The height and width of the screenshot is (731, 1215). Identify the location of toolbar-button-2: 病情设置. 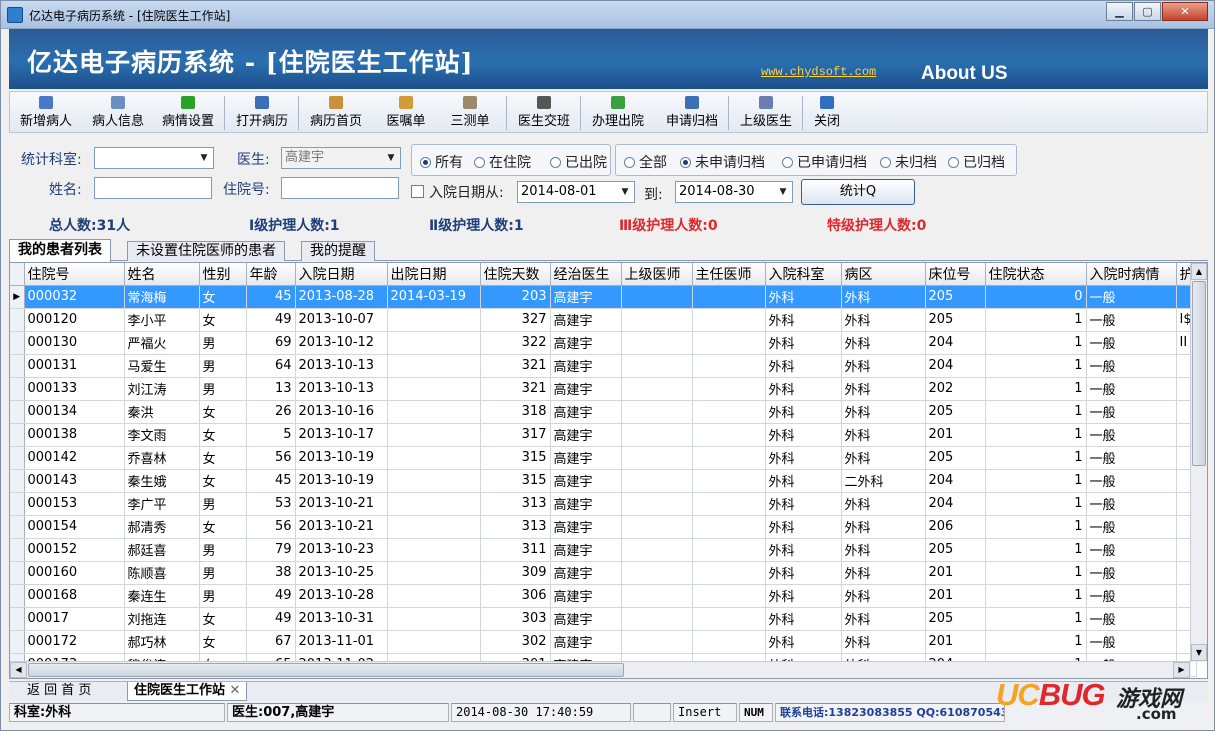
(188, 113).